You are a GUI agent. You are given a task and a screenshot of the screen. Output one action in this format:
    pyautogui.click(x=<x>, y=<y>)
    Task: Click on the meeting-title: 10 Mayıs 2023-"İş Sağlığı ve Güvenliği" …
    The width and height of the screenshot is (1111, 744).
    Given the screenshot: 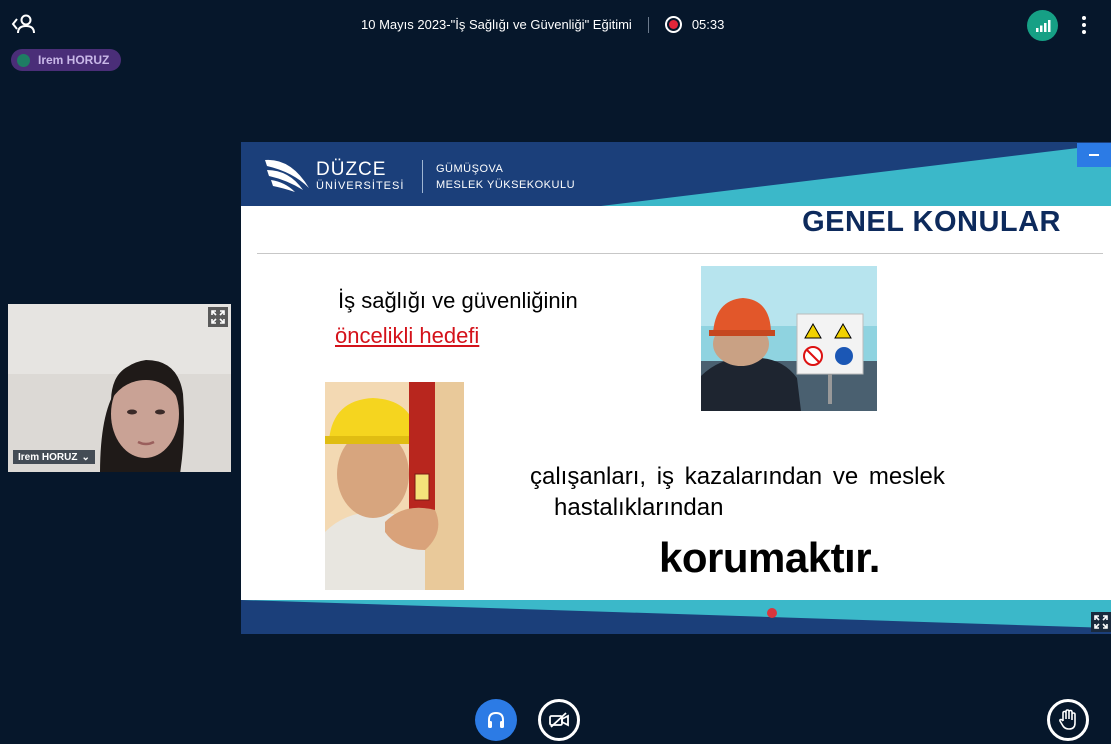 What is the action you would take?
    pyautogui.click(x=496, y=24)
    